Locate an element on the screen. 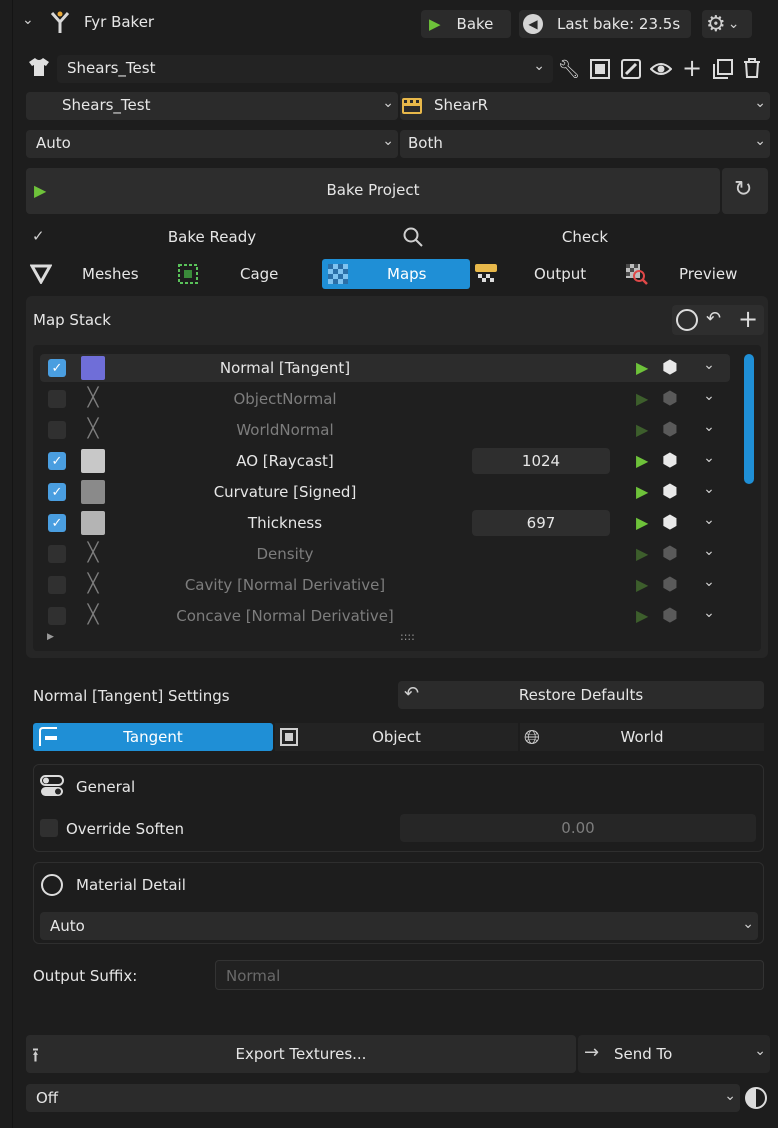  override-soften-checkbox is located at coordinates (49, 828).